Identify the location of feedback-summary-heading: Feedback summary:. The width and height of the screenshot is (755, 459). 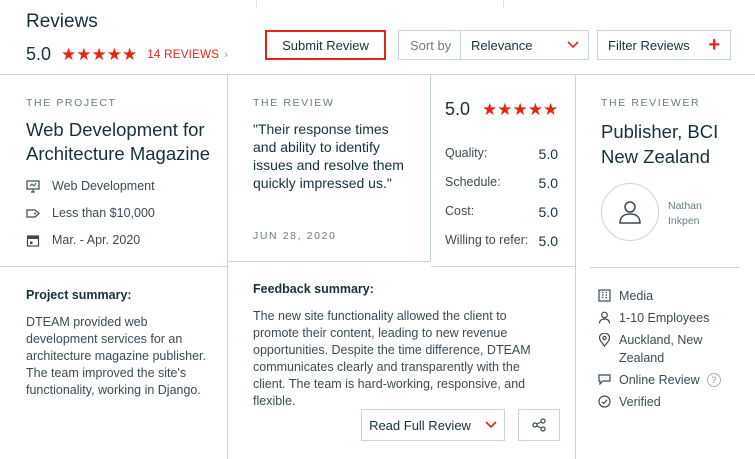
(313, 289).